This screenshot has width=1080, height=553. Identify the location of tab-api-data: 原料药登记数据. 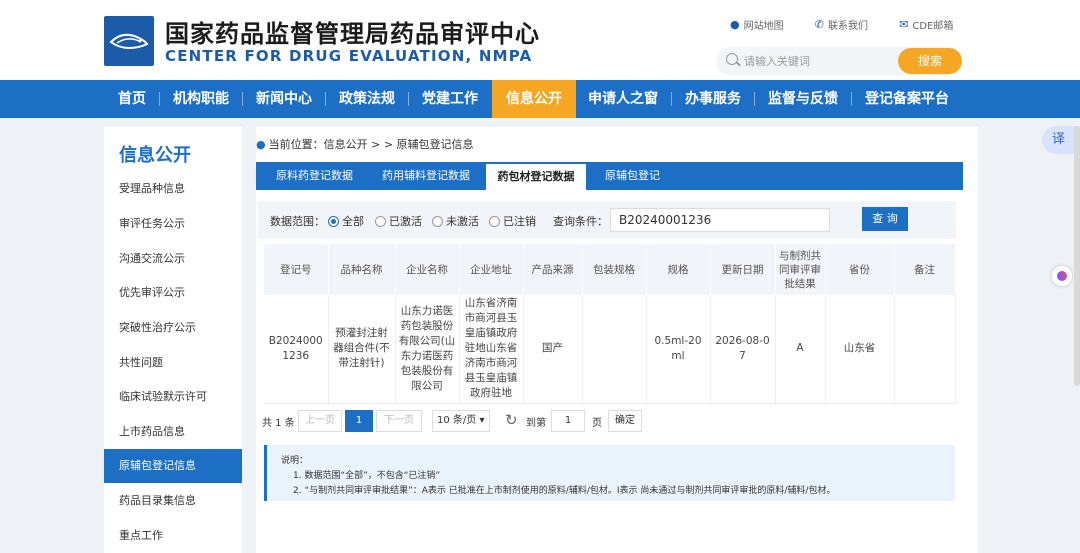
(314, 176).